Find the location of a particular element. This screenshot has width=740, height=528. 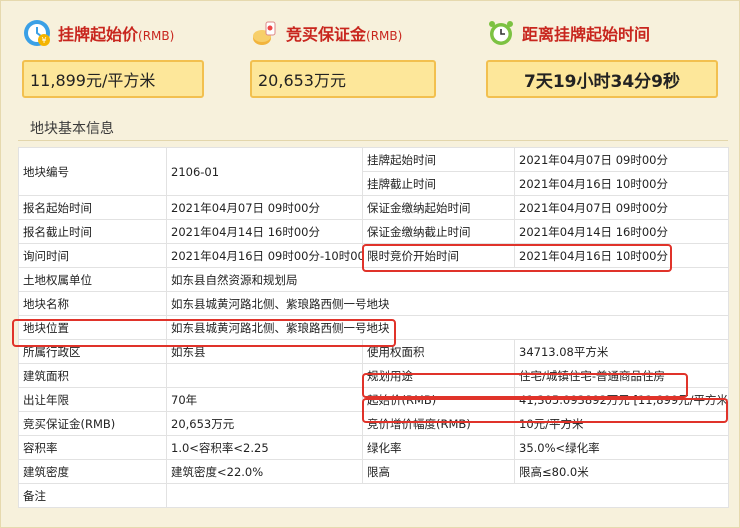

price-clock-icon: ¥ is located at coordinates (37, 33).